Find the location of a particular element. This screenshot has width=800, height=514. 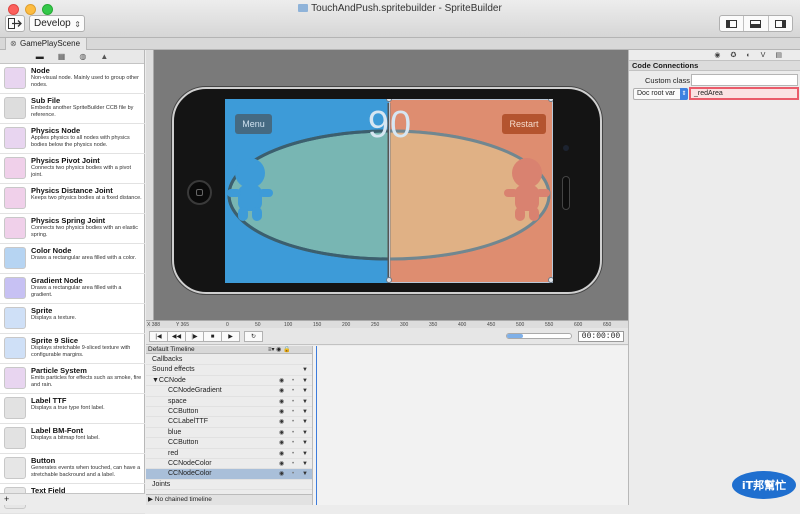

menu-button: Menu is located at coordinates (253, 124).